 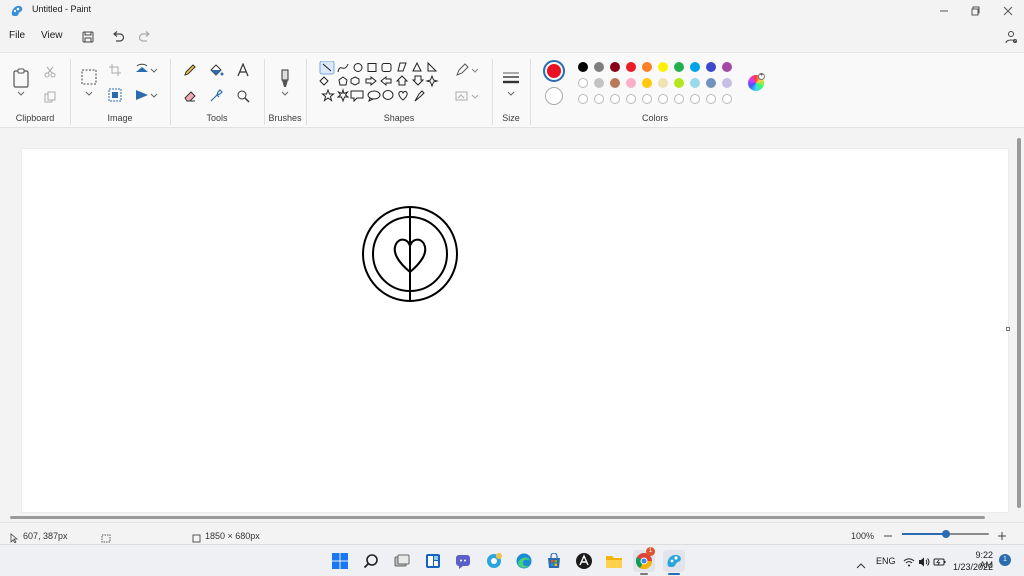 I want to click on paint-taskbar-icon, so click(x=674, y=561).